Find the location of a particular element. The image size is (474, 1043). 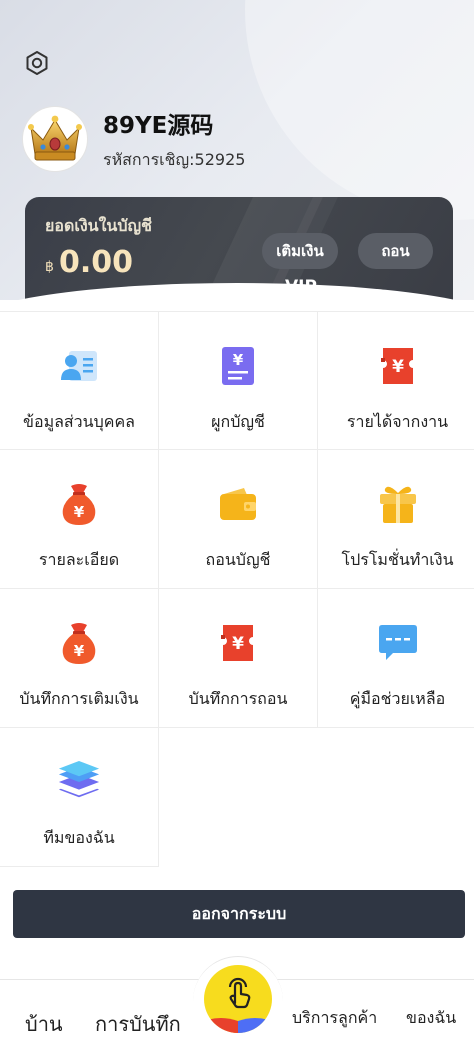

menu-item-task-income: ¥ รายได้จากงาน is located at coordinates (396, 380).